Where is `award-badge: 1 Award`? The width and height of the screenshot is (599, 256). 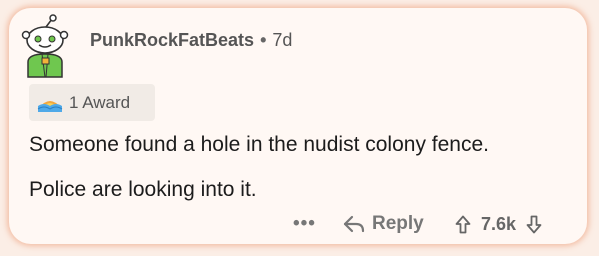
award-badge: 1 Award is located at coordinates (92, 102).